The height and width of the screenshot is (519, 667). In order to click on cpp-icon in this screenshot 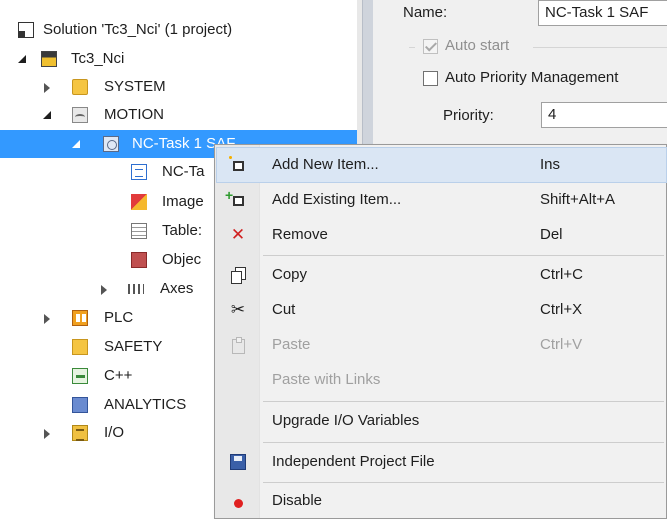, I will do `click(80, 376)`.